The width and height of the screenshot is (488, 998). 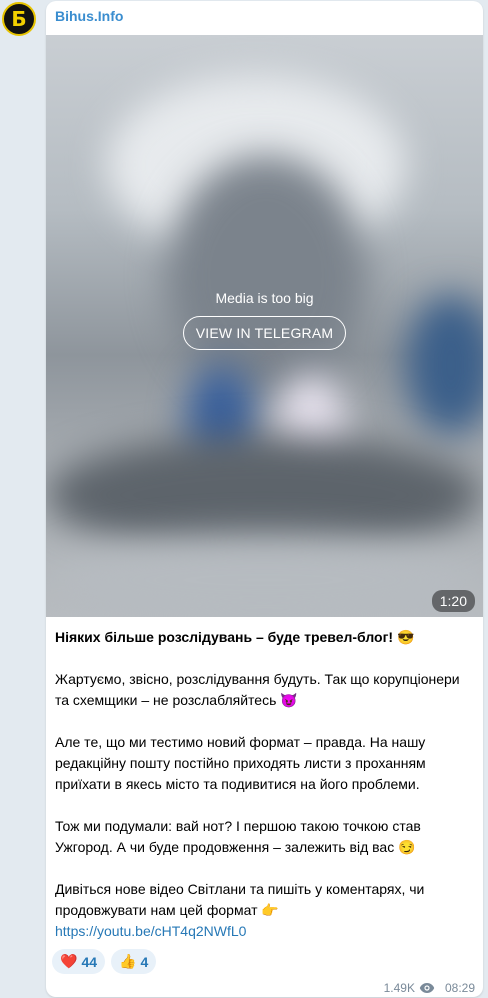 What do you see at coordinates (128, 961) in the screenshot?
I see `thumbs-up-icon: 👍` at bounding box center [128, 961].